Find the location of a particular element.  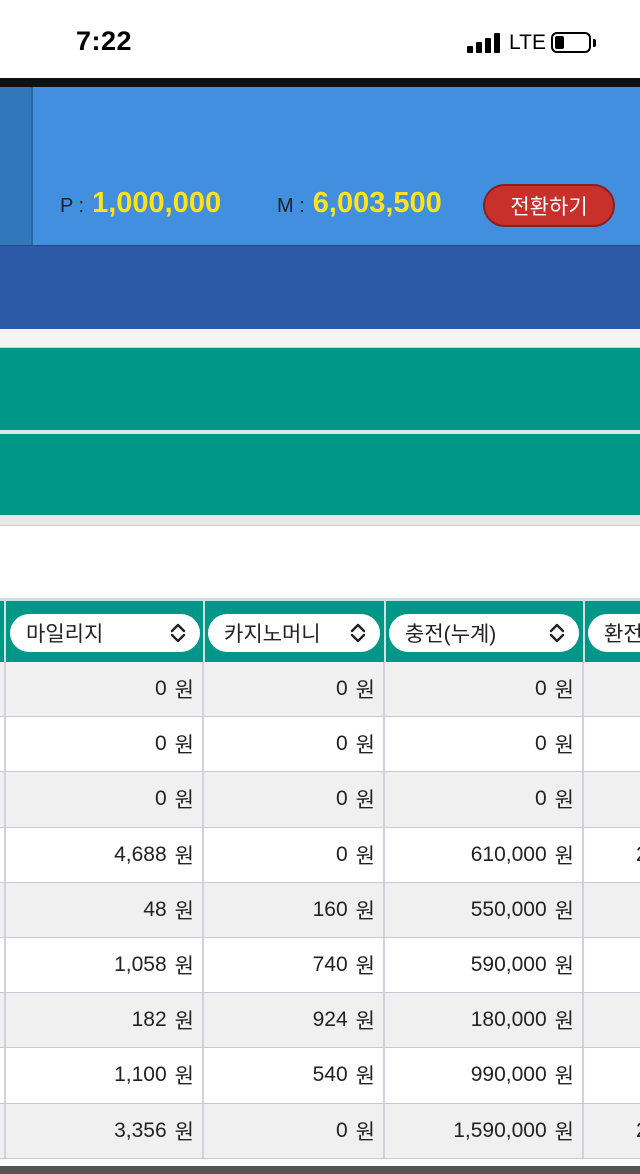

header-side-tab is located at coordinates (16, 166).